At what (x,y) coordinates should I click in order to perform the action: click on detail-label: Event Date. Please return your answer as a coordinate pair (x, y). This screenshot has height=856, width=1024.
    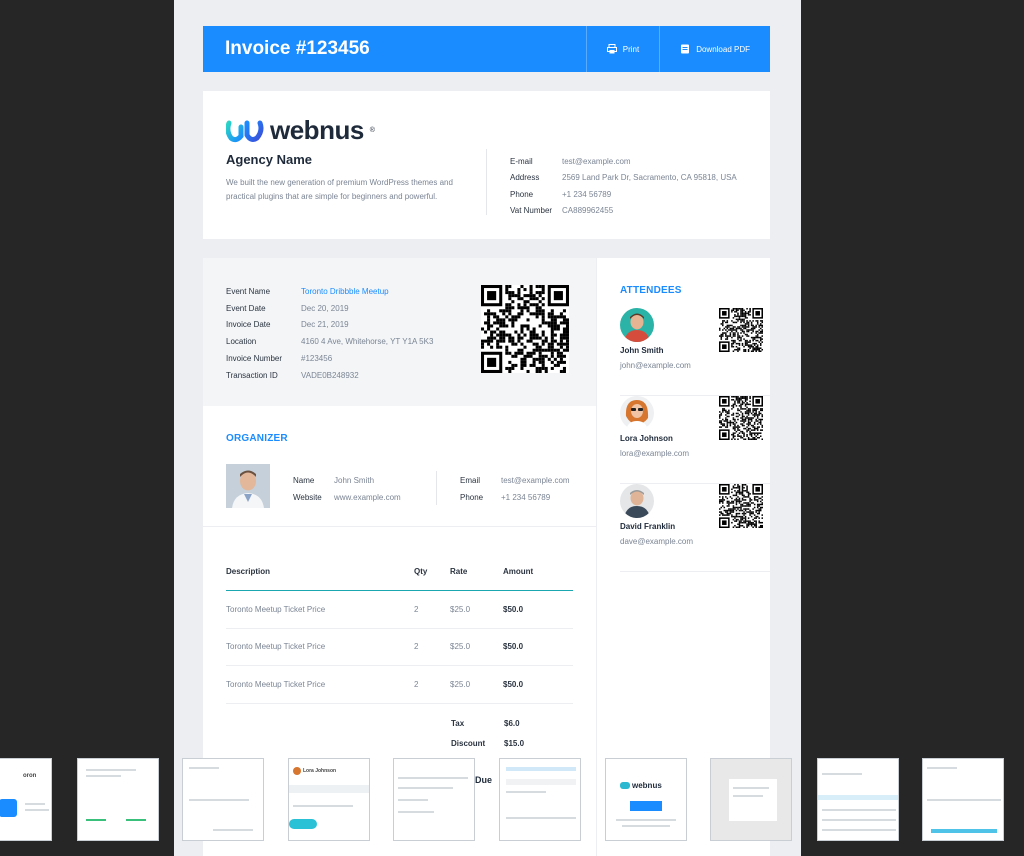
    Looking at the image, I should click on (246, 308).